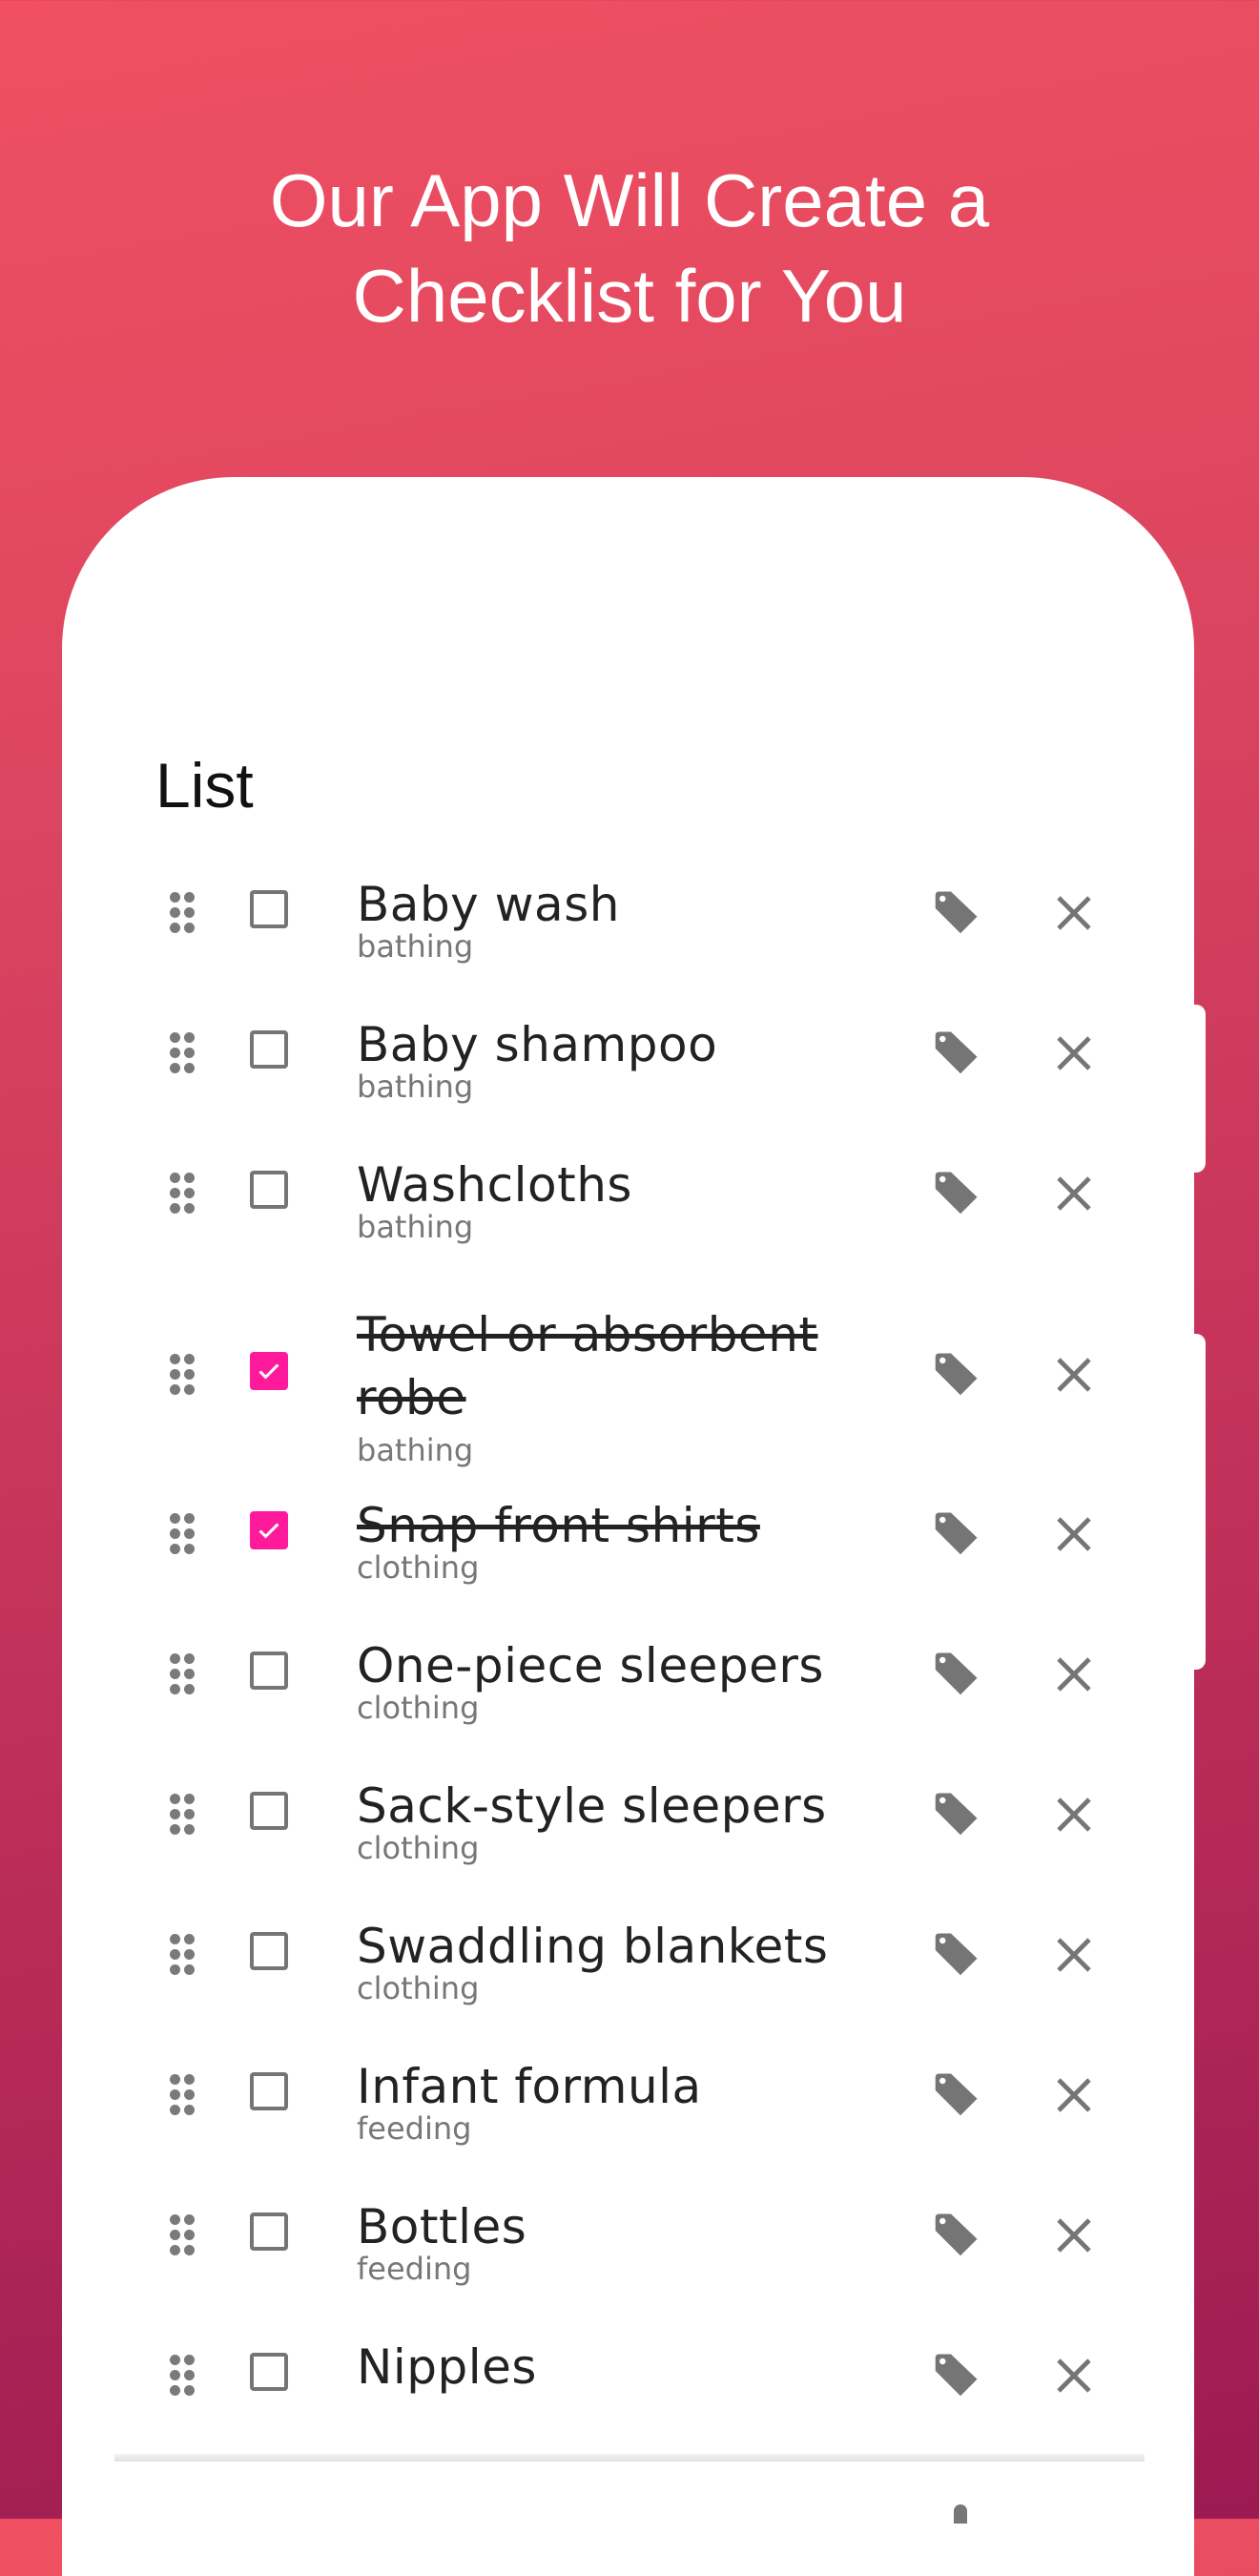 The image size is (1259, 2576). I want to click on item-title: Snap front shirts, so click(558, 1525).